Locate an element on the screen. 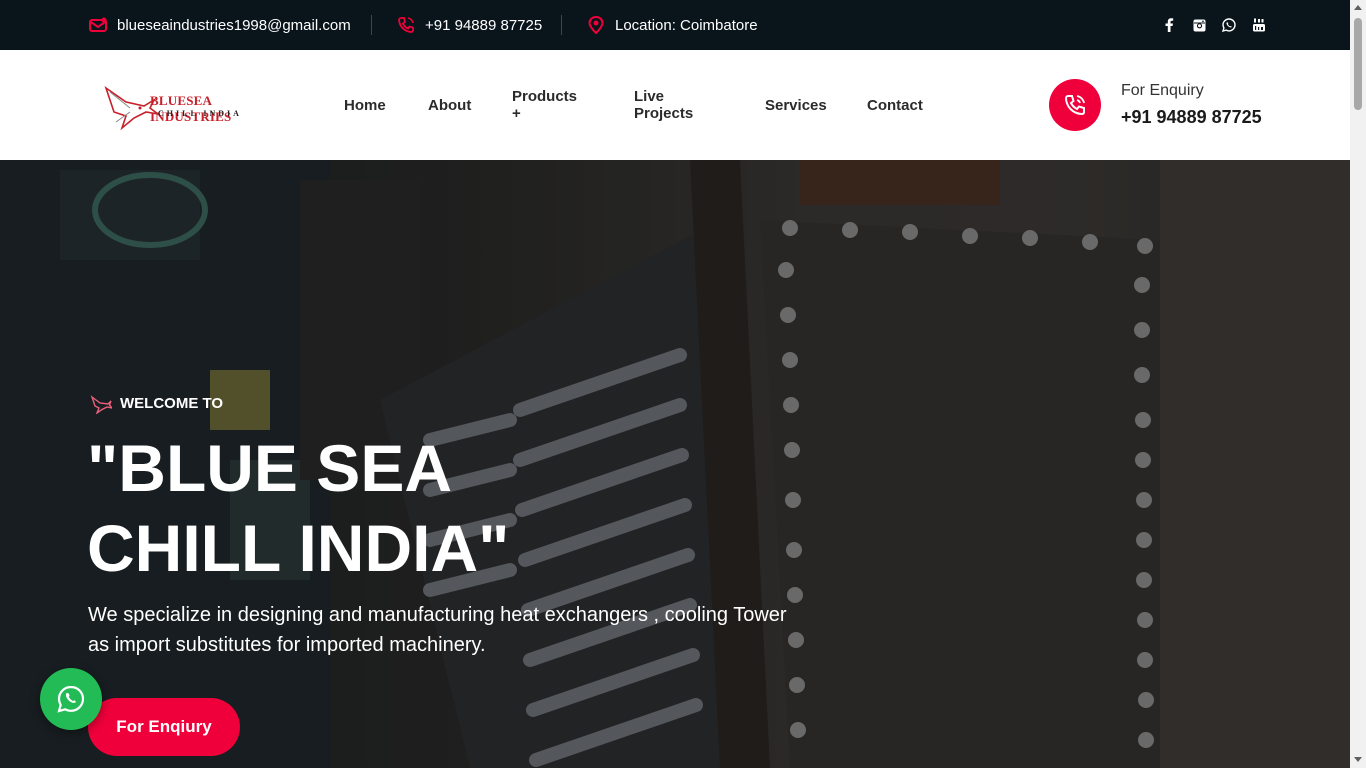  logo-subtitle: CHILL INDIA is located at coordinates (200, 113).